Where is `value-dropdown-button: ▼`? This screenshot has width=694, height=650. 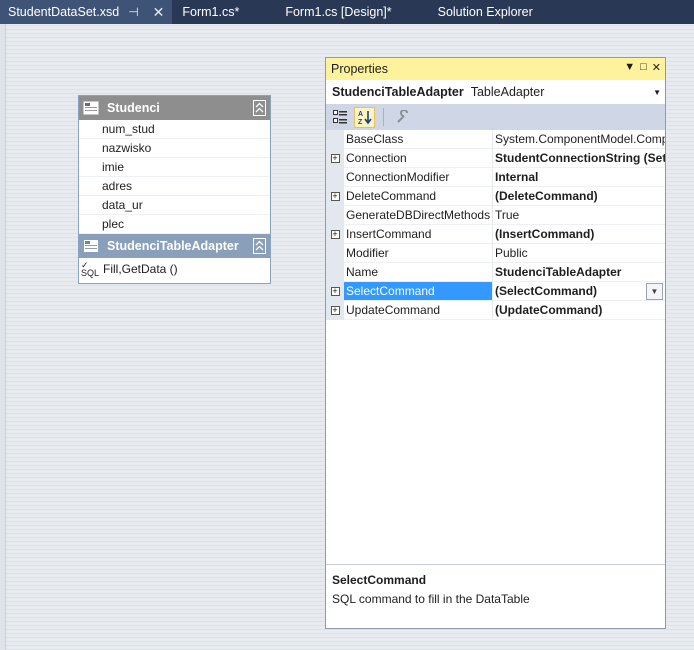 value-dropdown-button: ▼ is located at coordinates (654, 291).